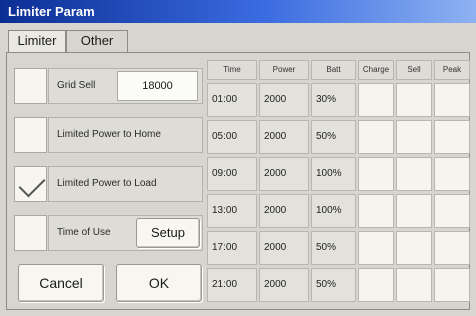  What do you see at coordinates (232, 248) in the screenshot?
I see `time-cell: 17:00` at bounding box center [232, 248].